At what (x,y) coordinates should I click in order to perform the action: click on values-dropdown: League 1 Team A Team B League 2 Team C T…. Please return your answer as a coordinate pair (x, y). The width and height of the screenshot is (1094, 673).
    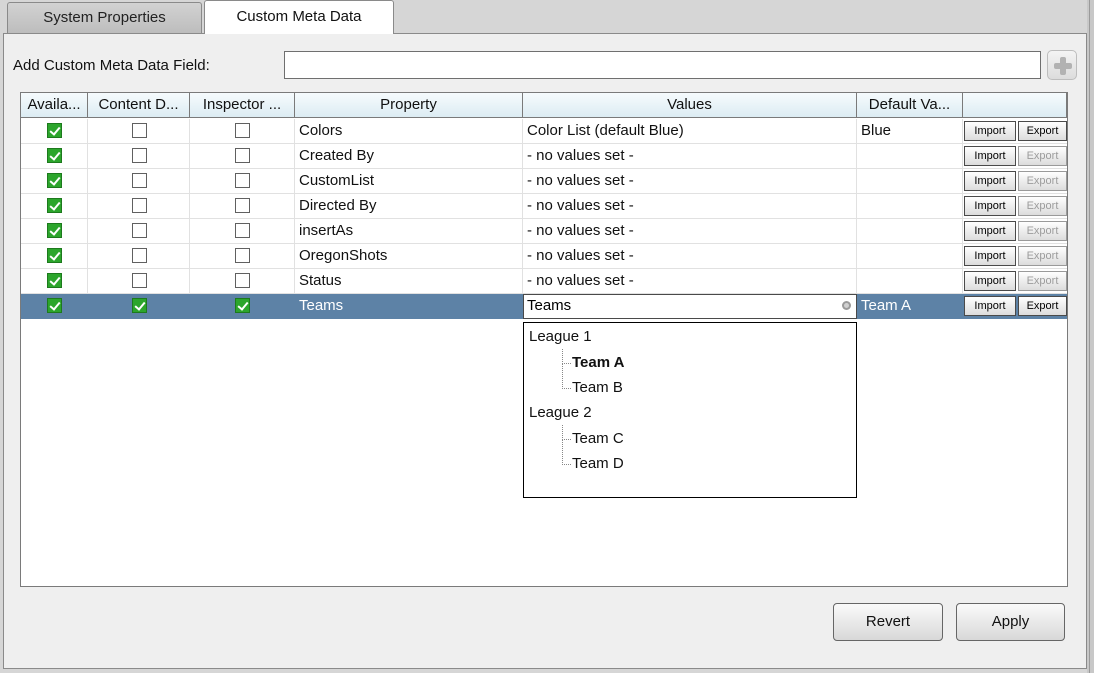
    Looking at the image, I should click on (690, 410).